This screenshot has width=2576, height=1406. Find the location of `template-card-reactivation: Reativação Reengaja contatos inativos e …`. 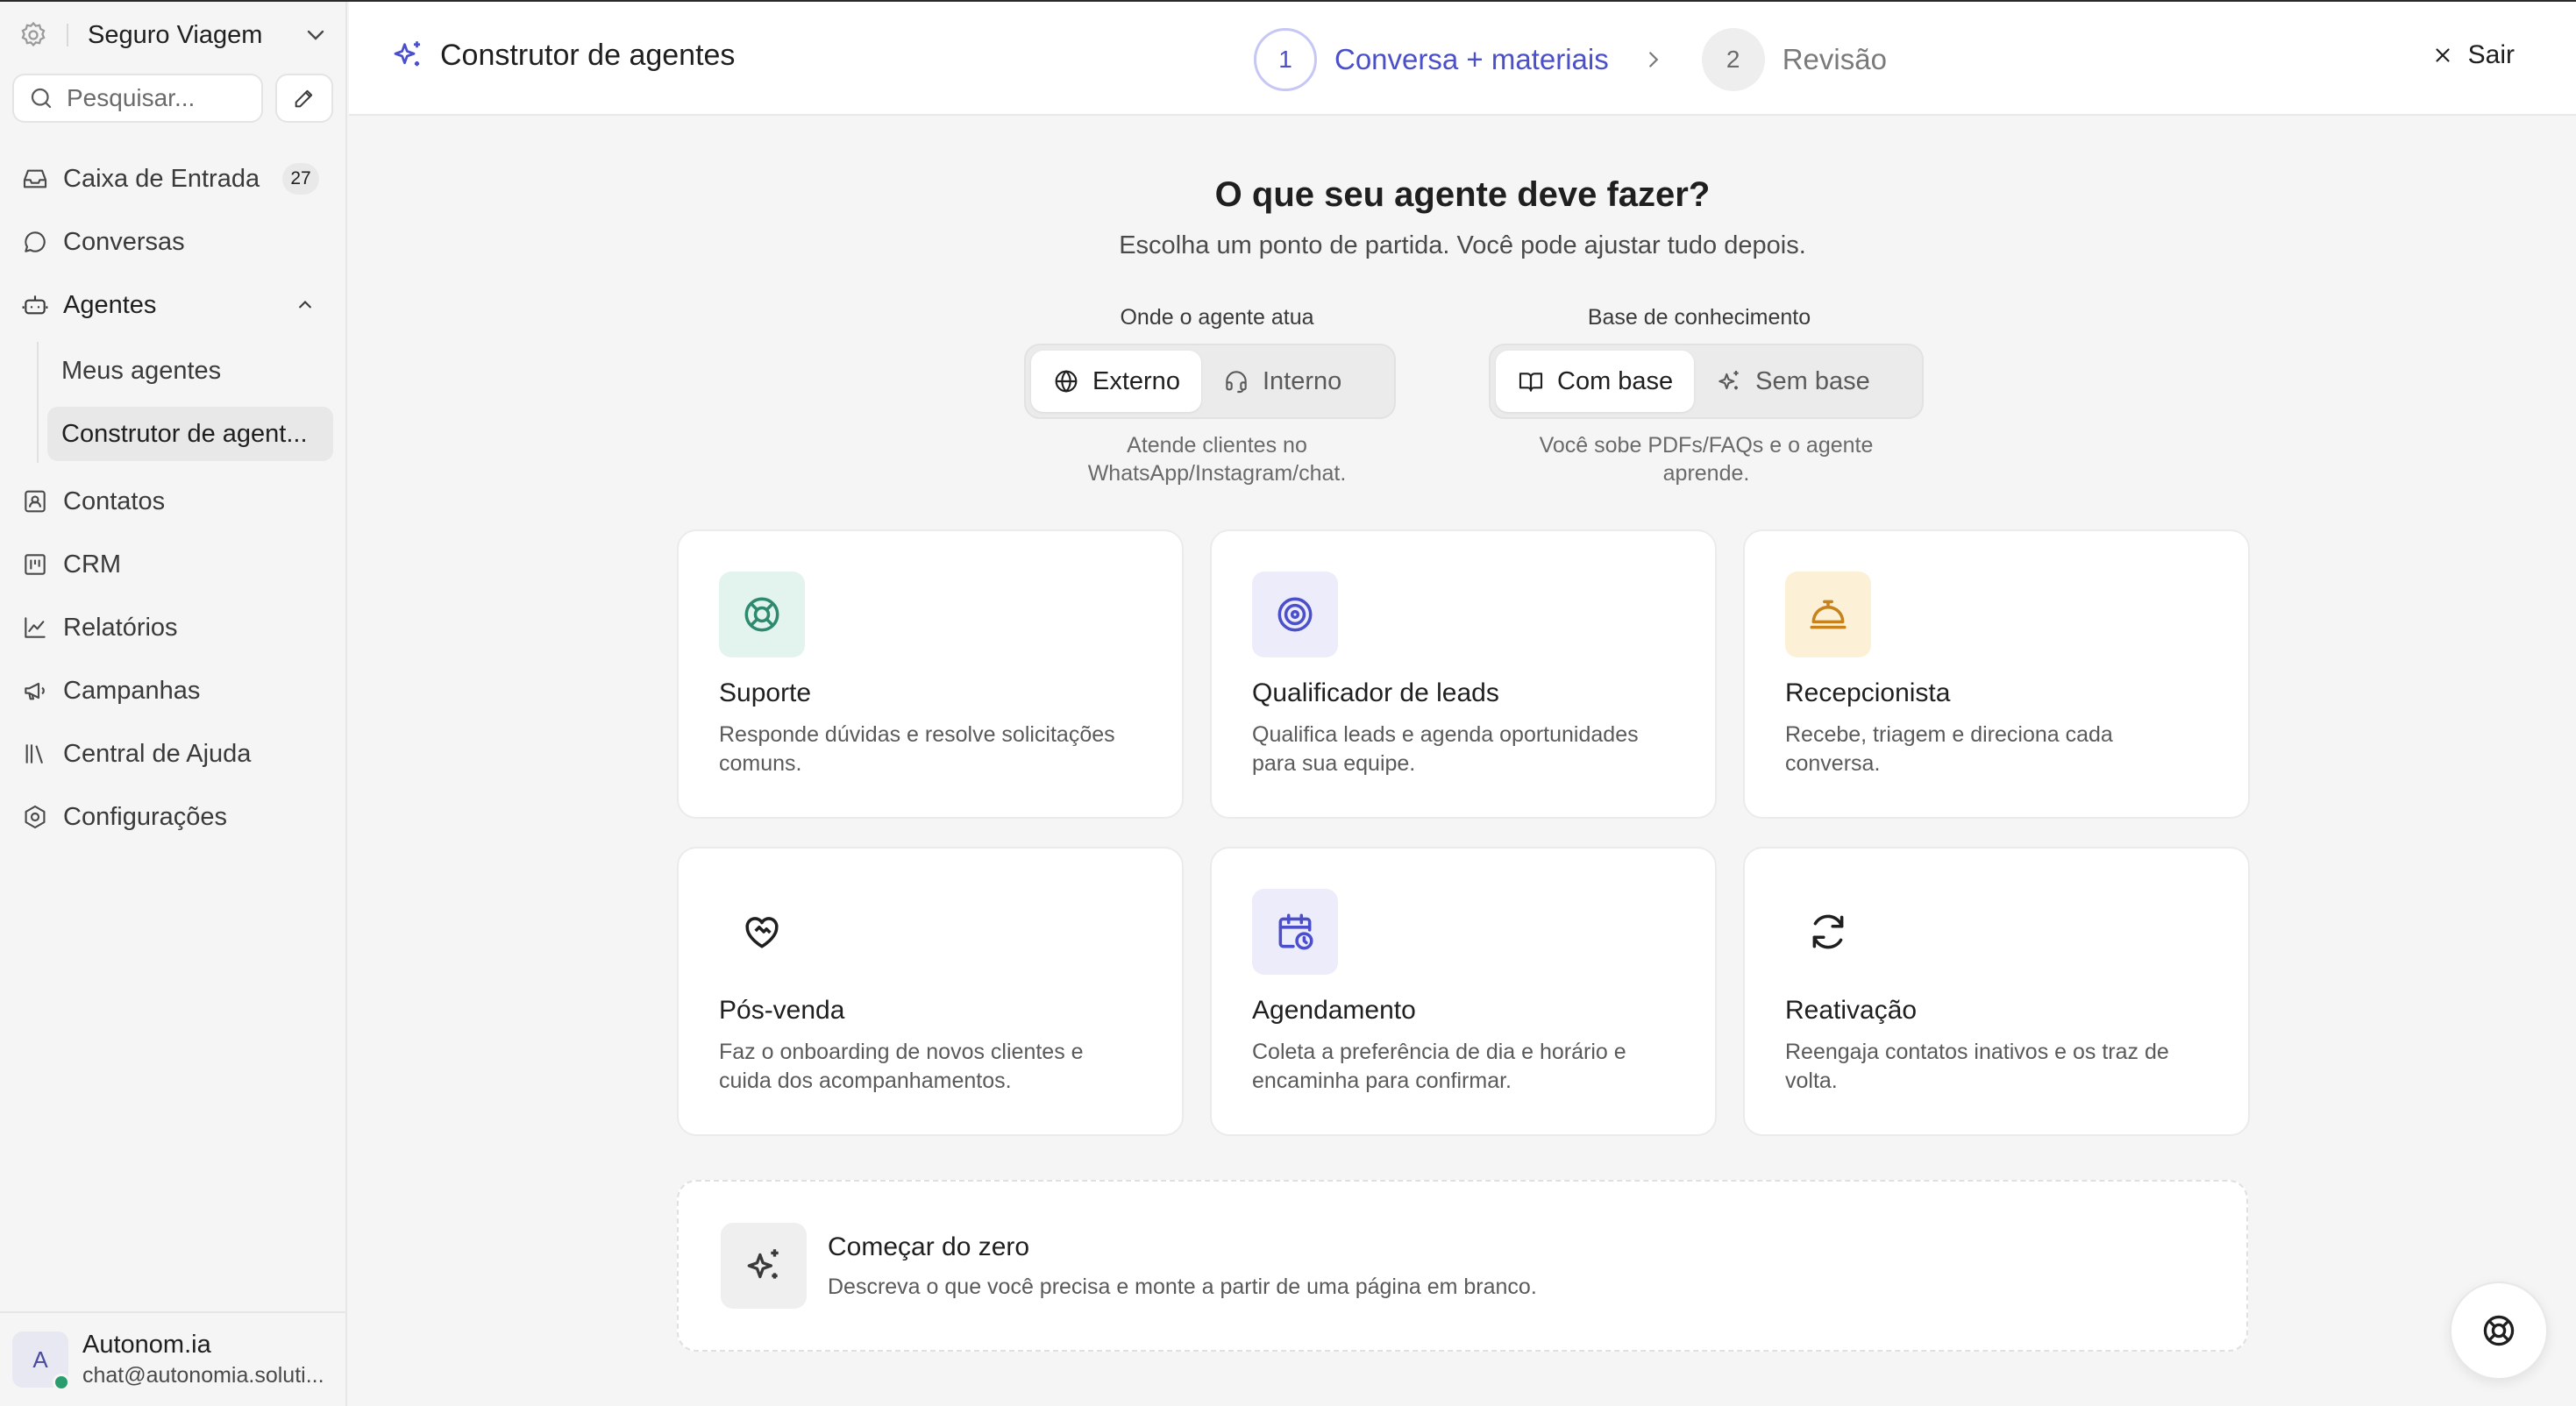

template-card-reactivation: Reativação Reengaja contatos inativos e … is located at coordinates (1996, 991).